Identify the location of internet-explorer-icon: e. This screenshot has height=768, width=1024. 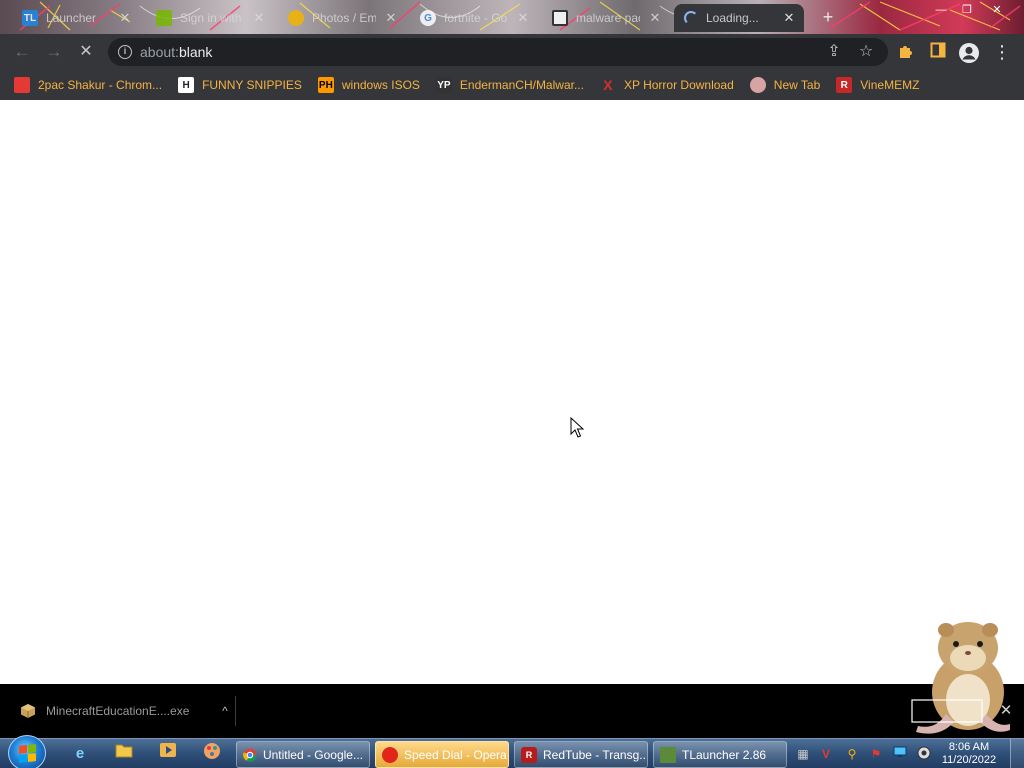
(80, 754).